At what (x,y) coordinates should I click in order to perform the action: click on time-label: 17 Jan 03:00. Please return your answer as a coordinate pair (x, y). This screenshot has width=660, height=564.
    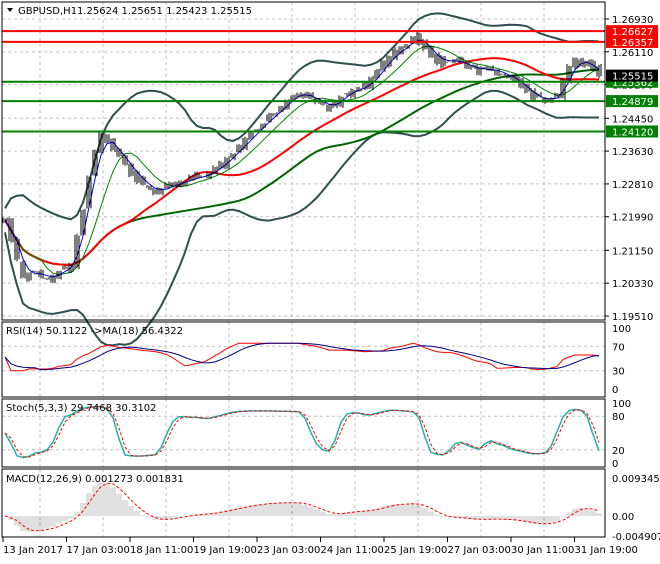
    Looking at the image, I should click on (98, 550).